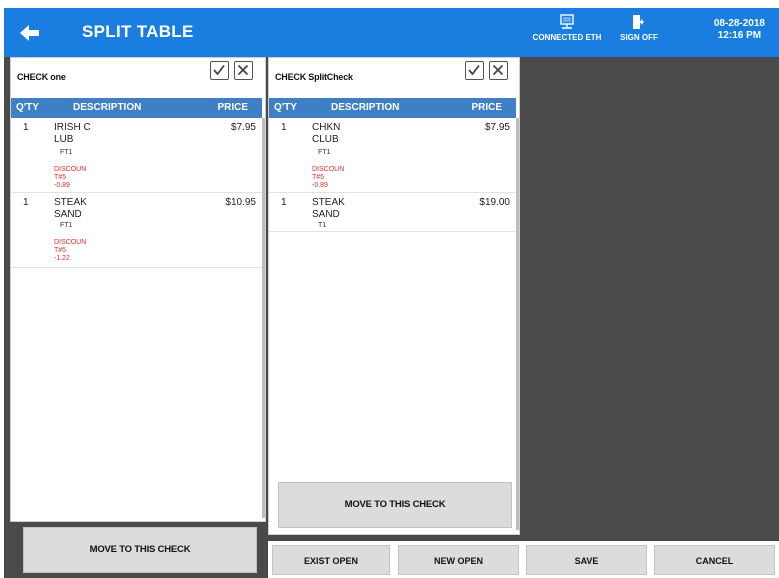  What do you see at coordinates (326, 127) in the screenshot?
I see `item-desc-line: CHKN` at bounding box center [326, 127].